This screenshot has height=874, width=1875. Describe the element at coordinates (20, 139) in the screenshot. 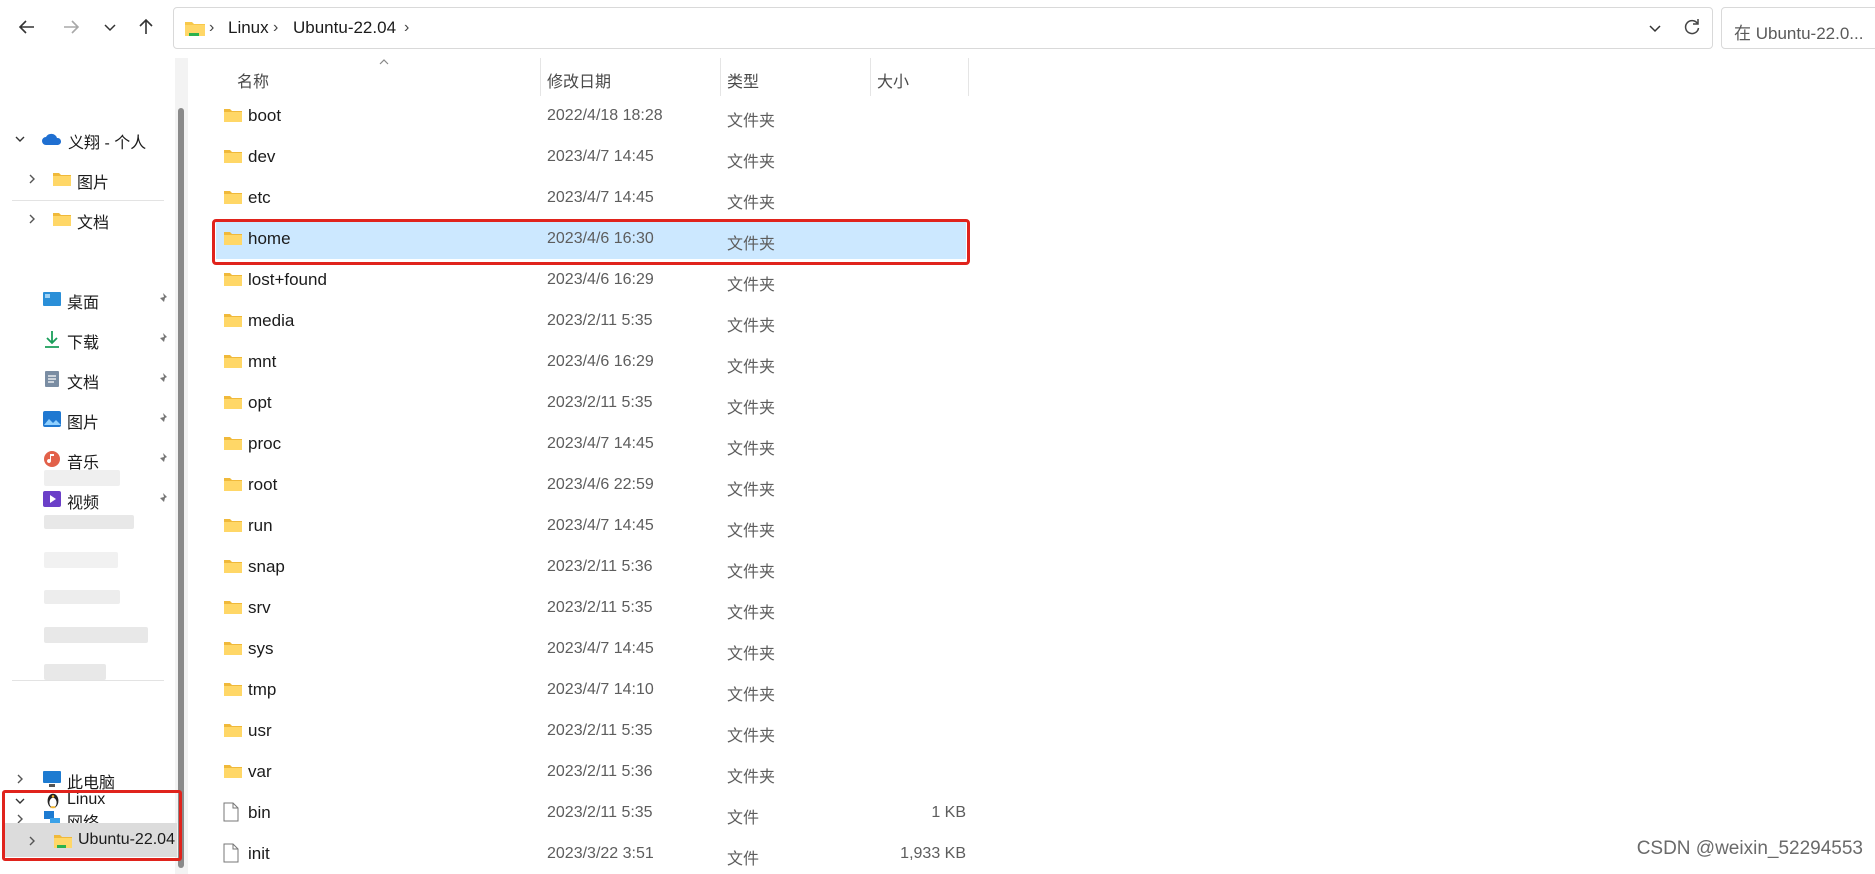

I see `chevron-down-icon` at that location.